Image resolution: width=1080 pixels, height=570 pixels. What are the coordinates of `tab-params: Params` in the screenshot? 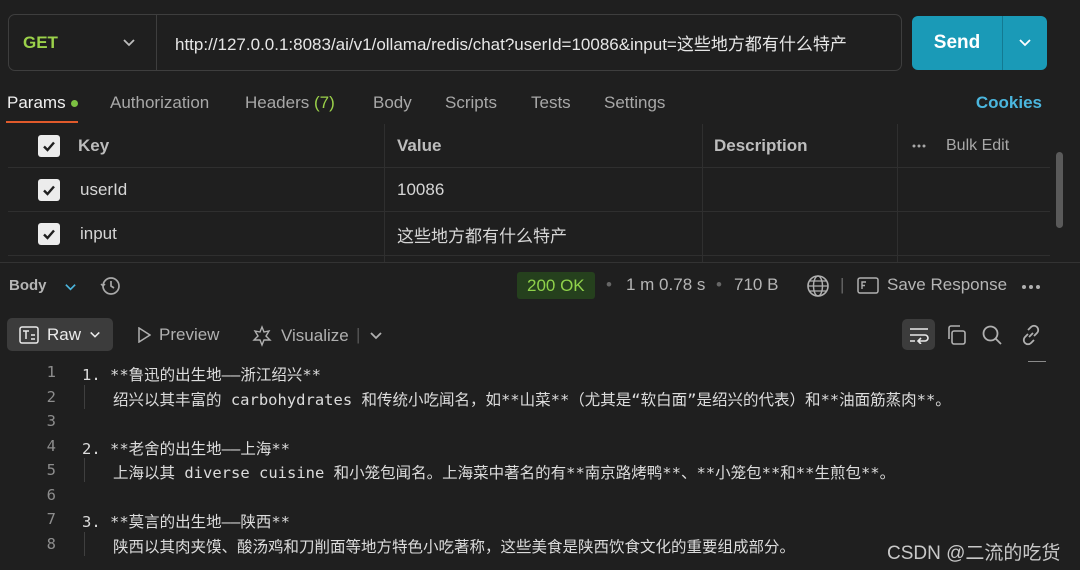 It's located at (42, 103).